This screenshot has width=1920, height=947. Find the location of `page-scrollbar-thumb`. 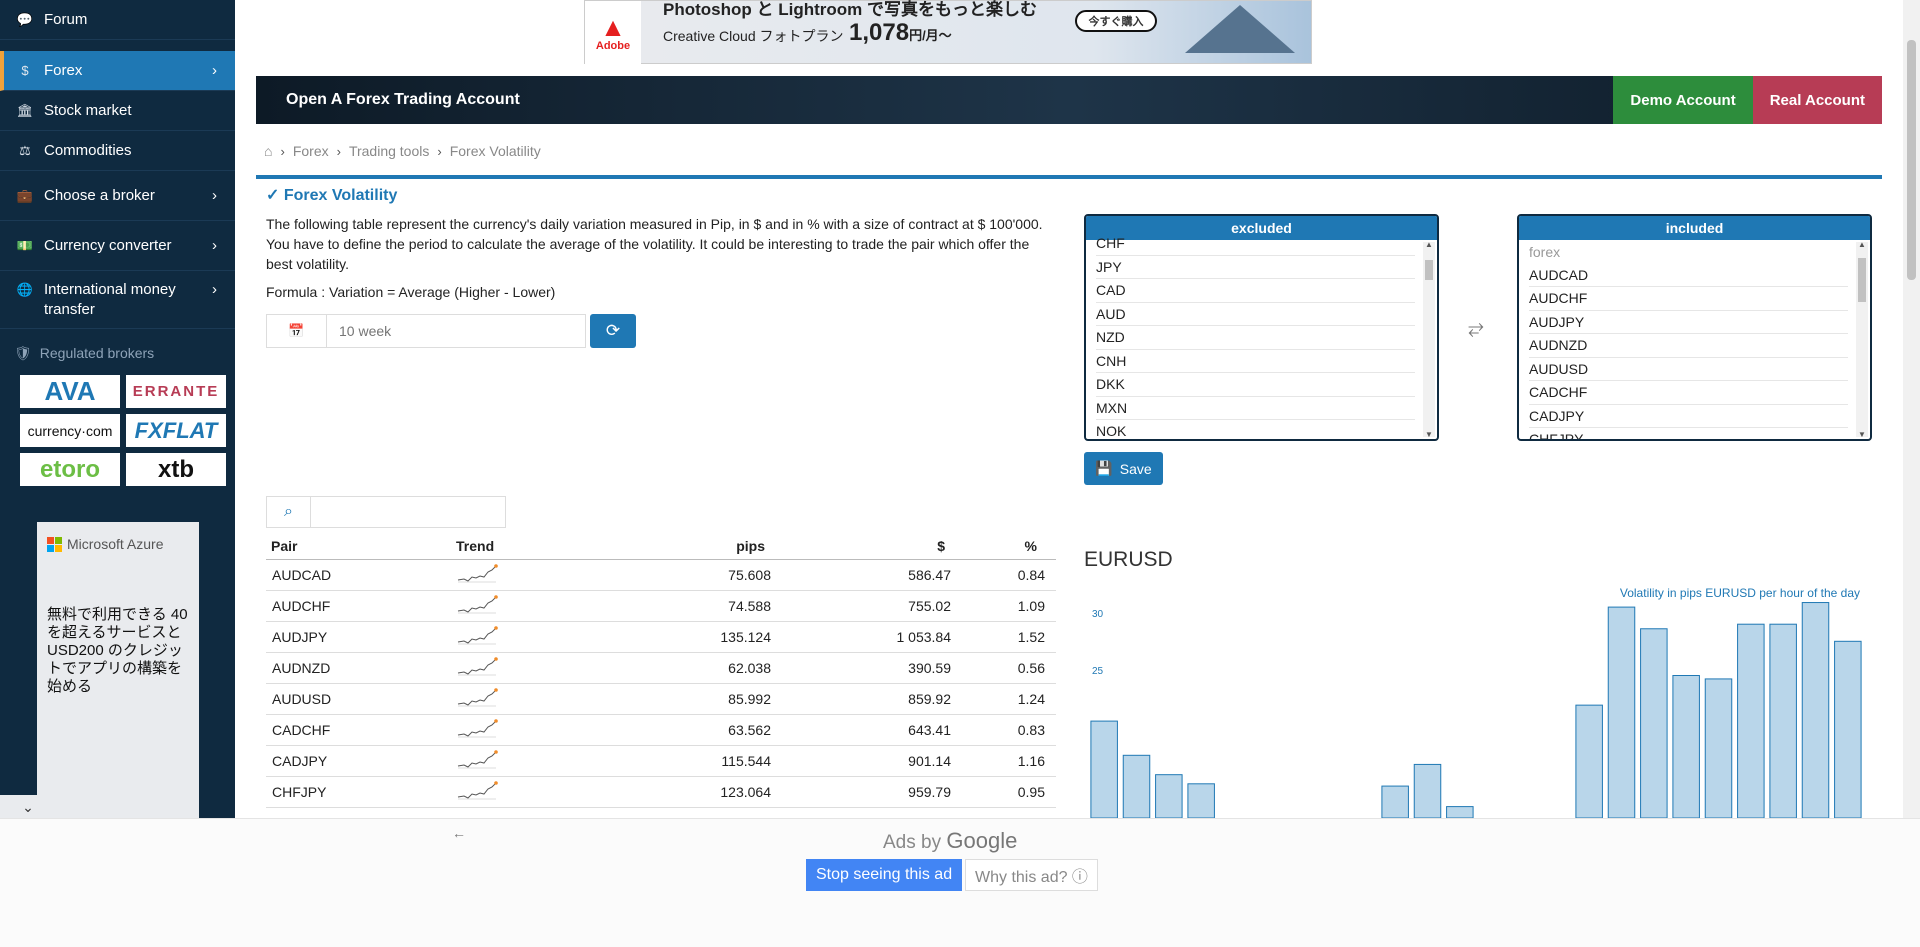

page-scrollbar-thumb is located at coordinates (1911, 160).